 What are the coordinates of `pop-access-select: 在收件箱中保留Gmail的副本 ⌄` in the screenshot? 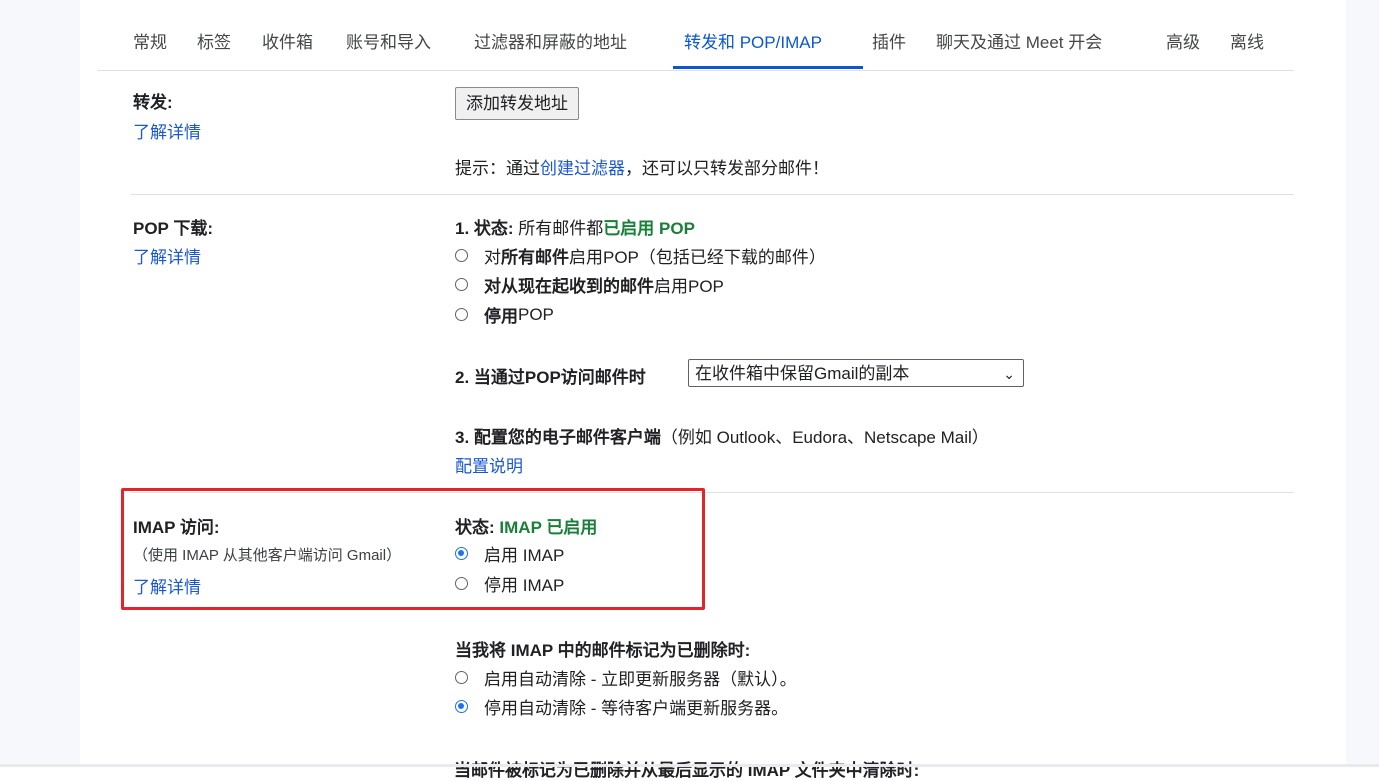 It's located at (856, 373).